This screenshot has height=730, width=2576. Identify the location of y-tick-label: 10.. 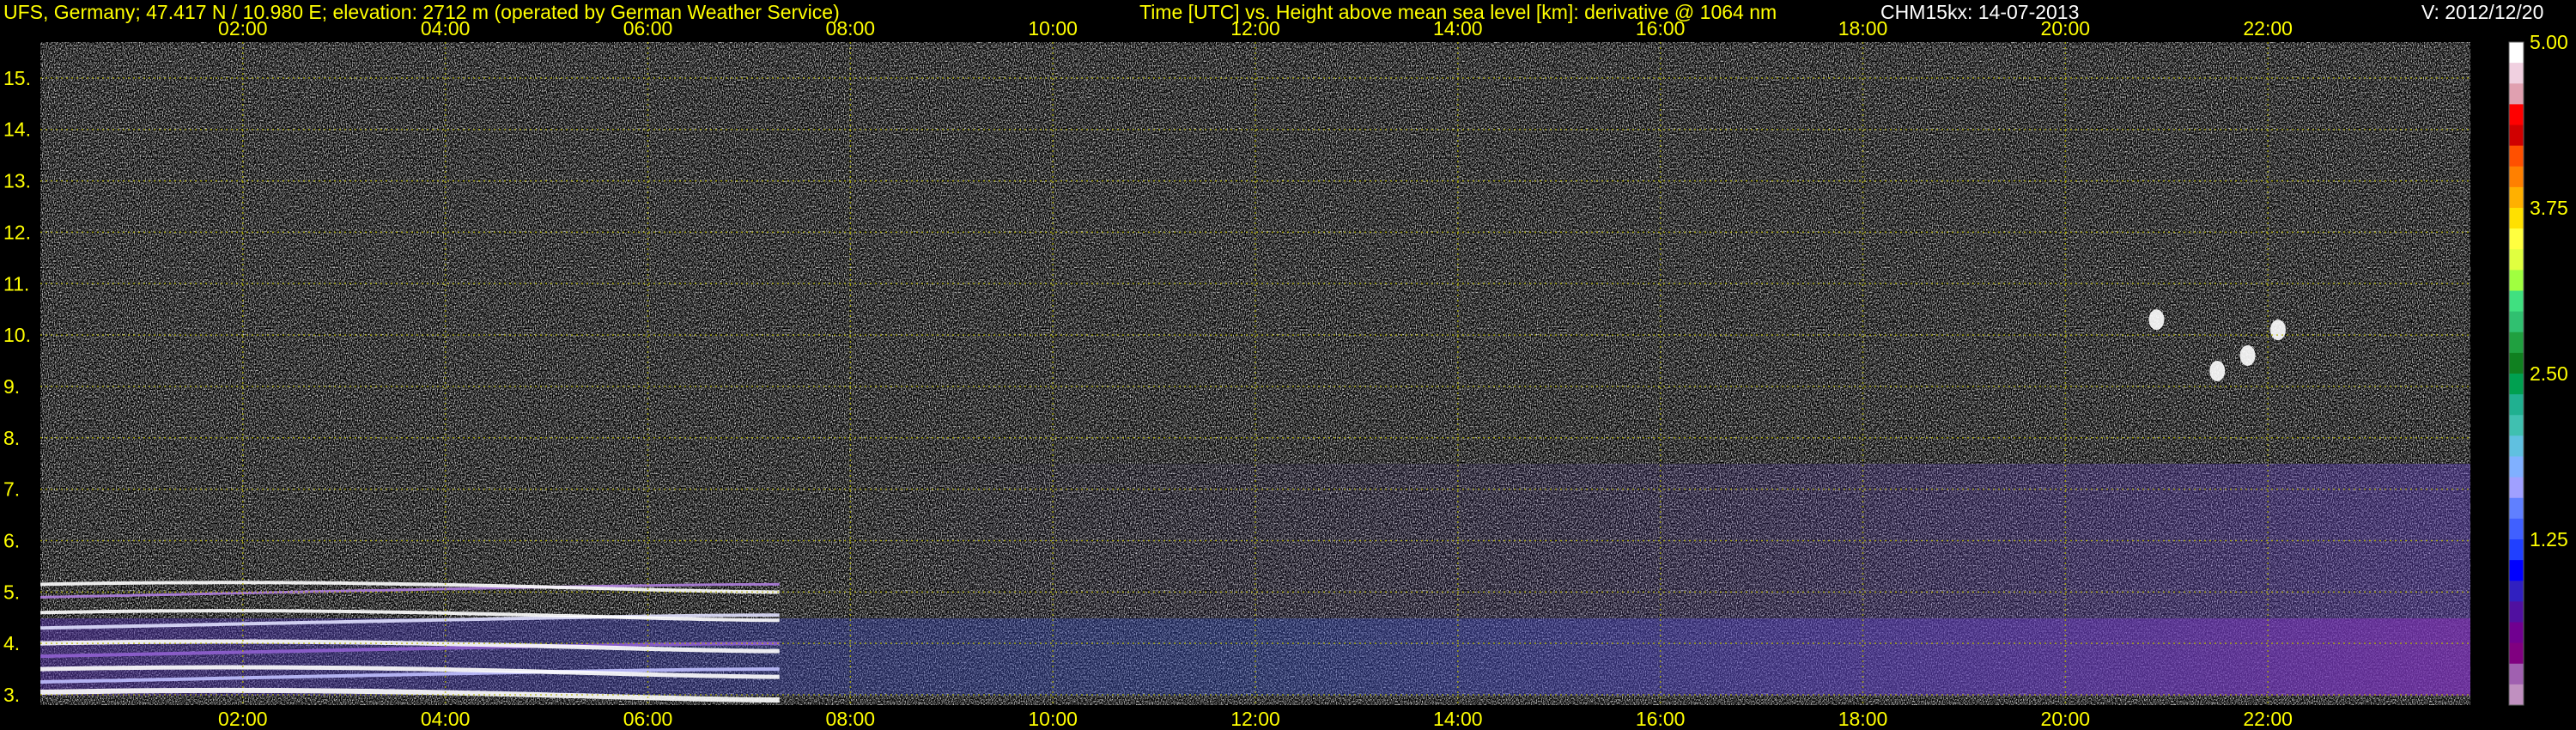
(17, 335).